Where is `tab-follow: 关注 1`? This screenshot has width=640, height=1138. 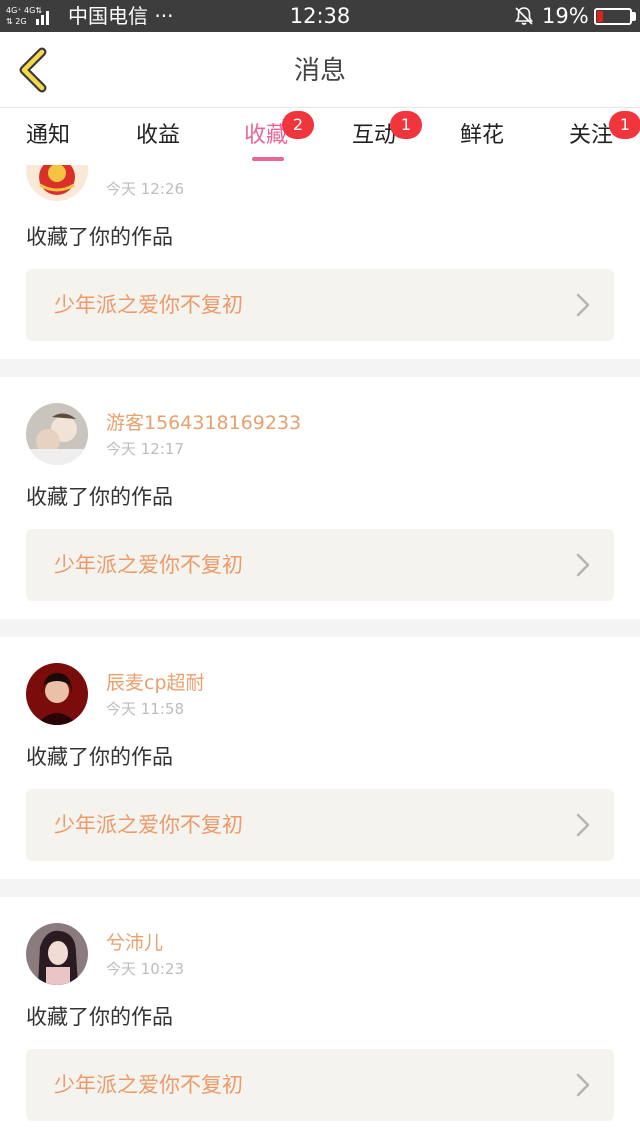
tab-follow: 关注 1 is located at coordinates (595, 138).